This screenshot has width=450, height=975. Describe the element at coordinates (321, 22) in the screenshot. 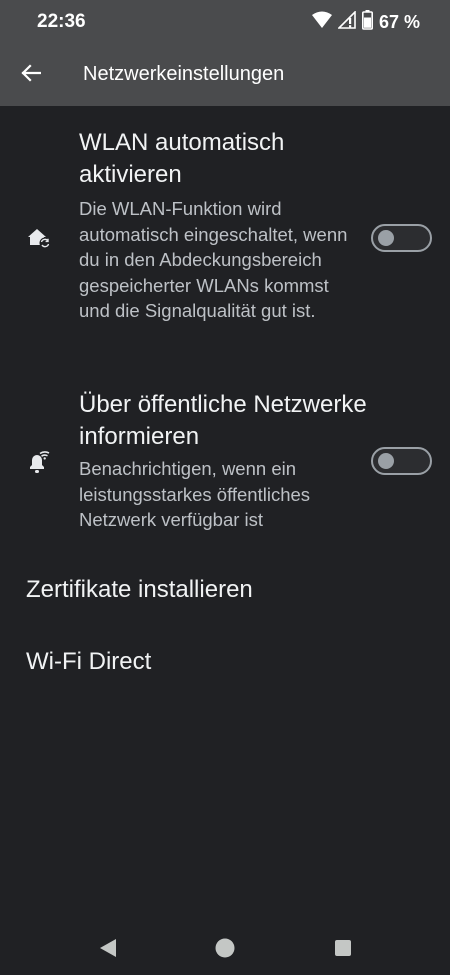

I see `wifi-icon` at that location.